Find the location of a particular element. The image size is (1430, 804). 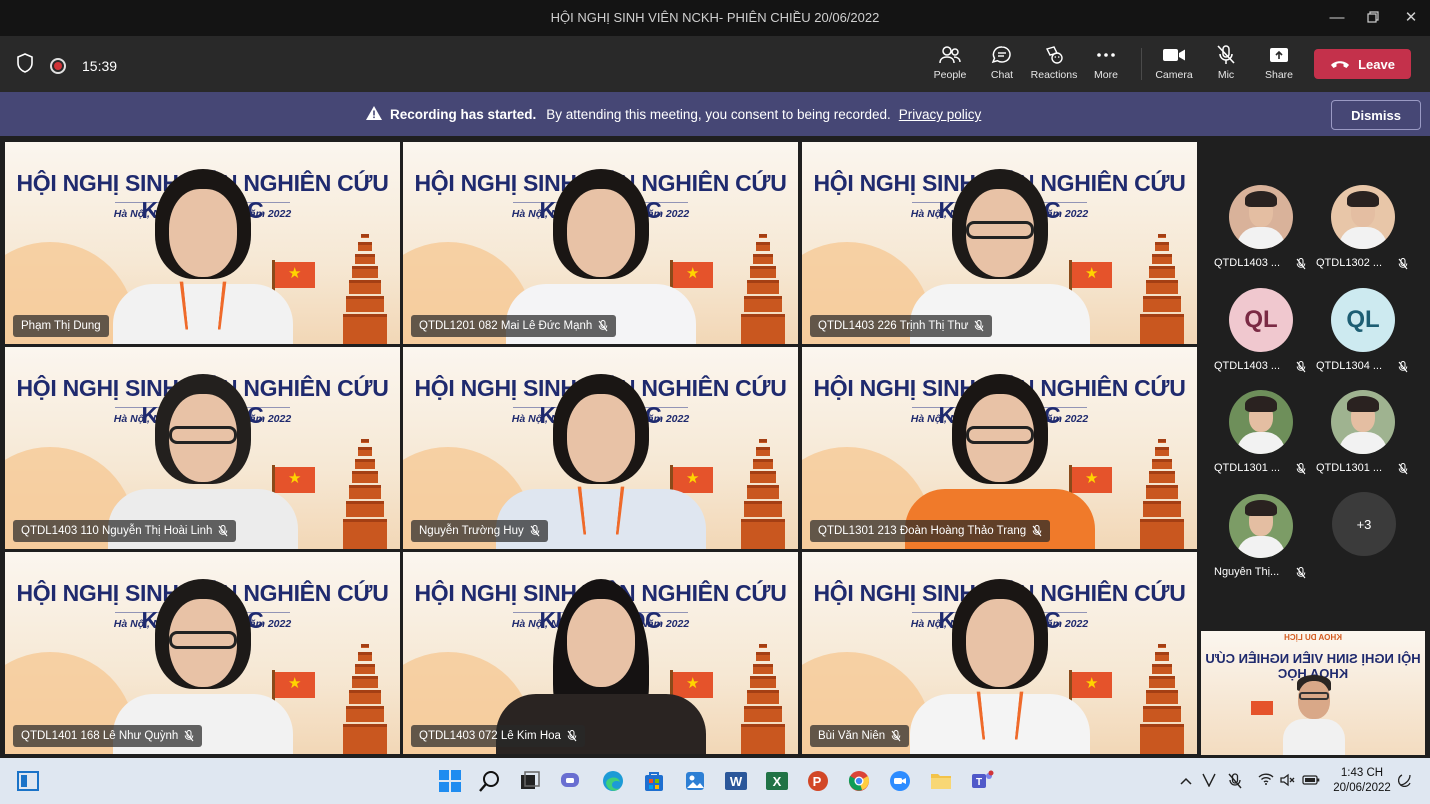

participant-name-tag: Bùi Văn Niên is located at coordinates (860, 736).